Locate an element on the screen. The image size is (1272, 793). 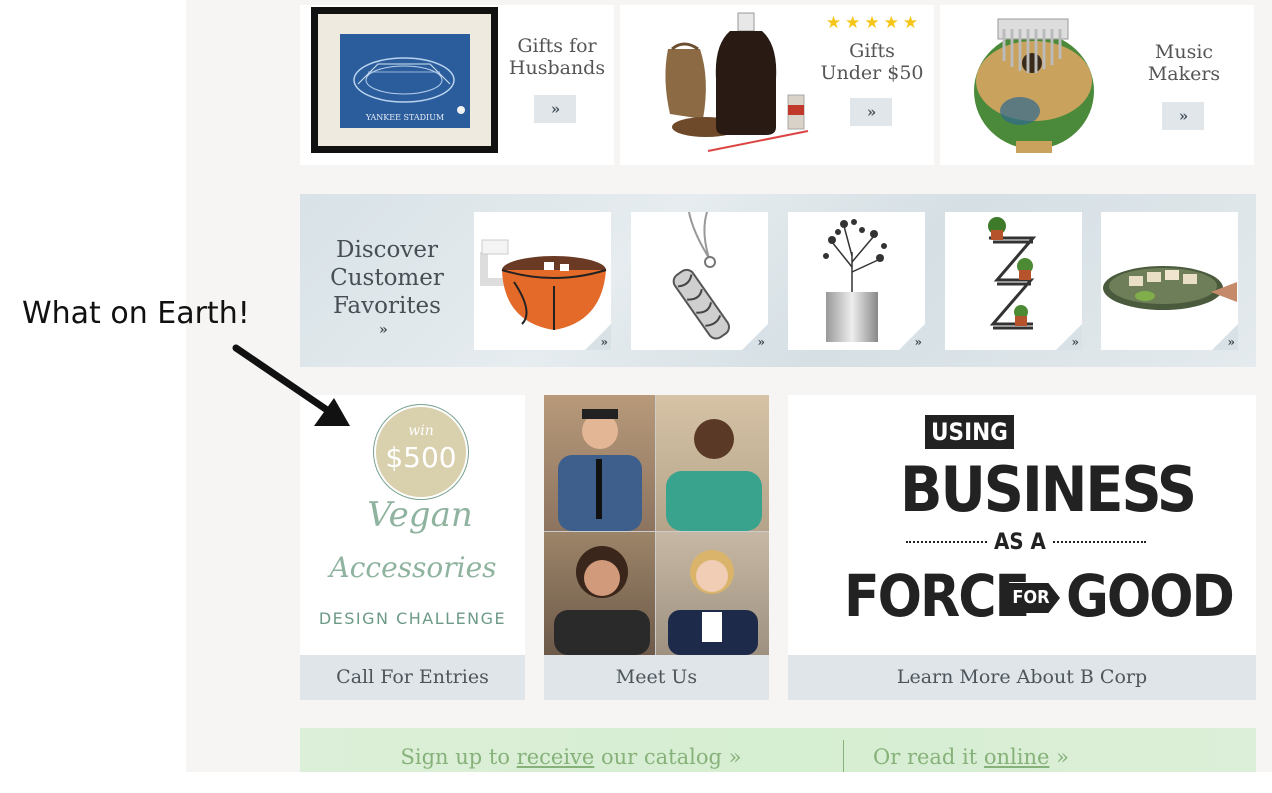
using-badge: USING is located at coordinates (969, 432).